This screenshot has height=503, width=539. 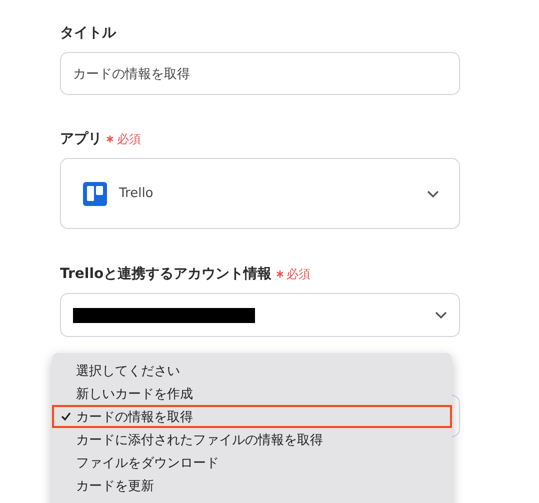 What do you see at coordinates (88, 33) in the screenshot?
I see `field-label: タイトル` at bounding box center [88, 33].